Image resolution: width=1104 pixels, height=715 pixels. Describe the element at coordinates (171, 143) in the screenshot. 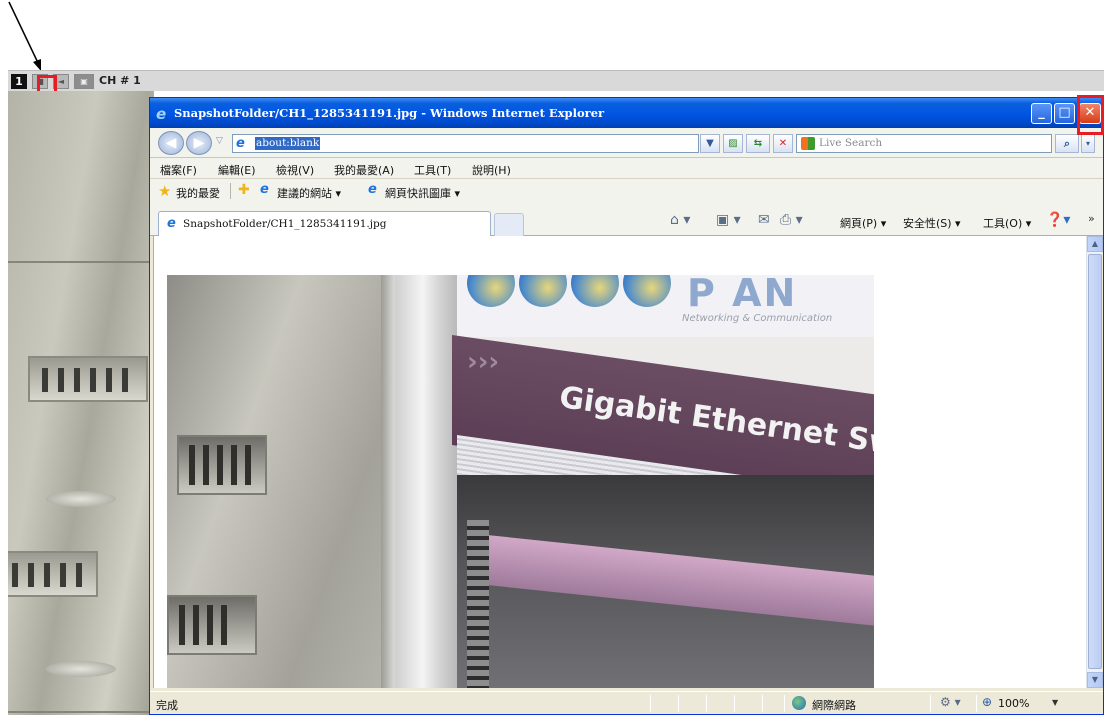

I see `back-button: ◀` at that location.